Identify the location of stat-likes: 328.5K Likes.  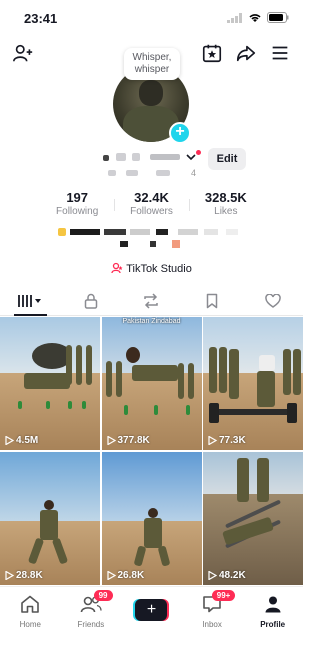
(225, 206).